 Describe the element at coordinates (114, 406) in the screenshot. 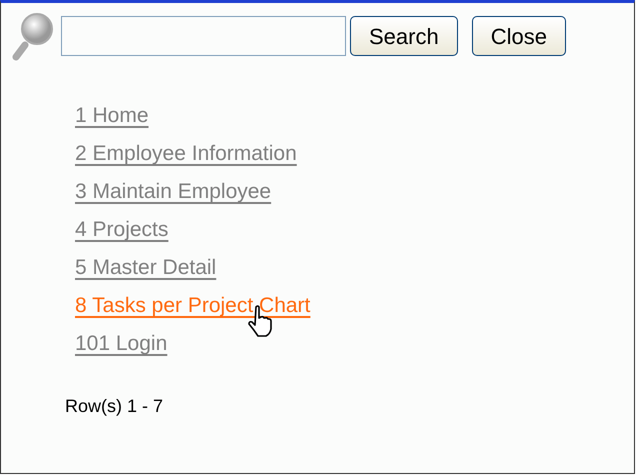

I see `row-count-text: Row(s) 1 - 7` at that location.